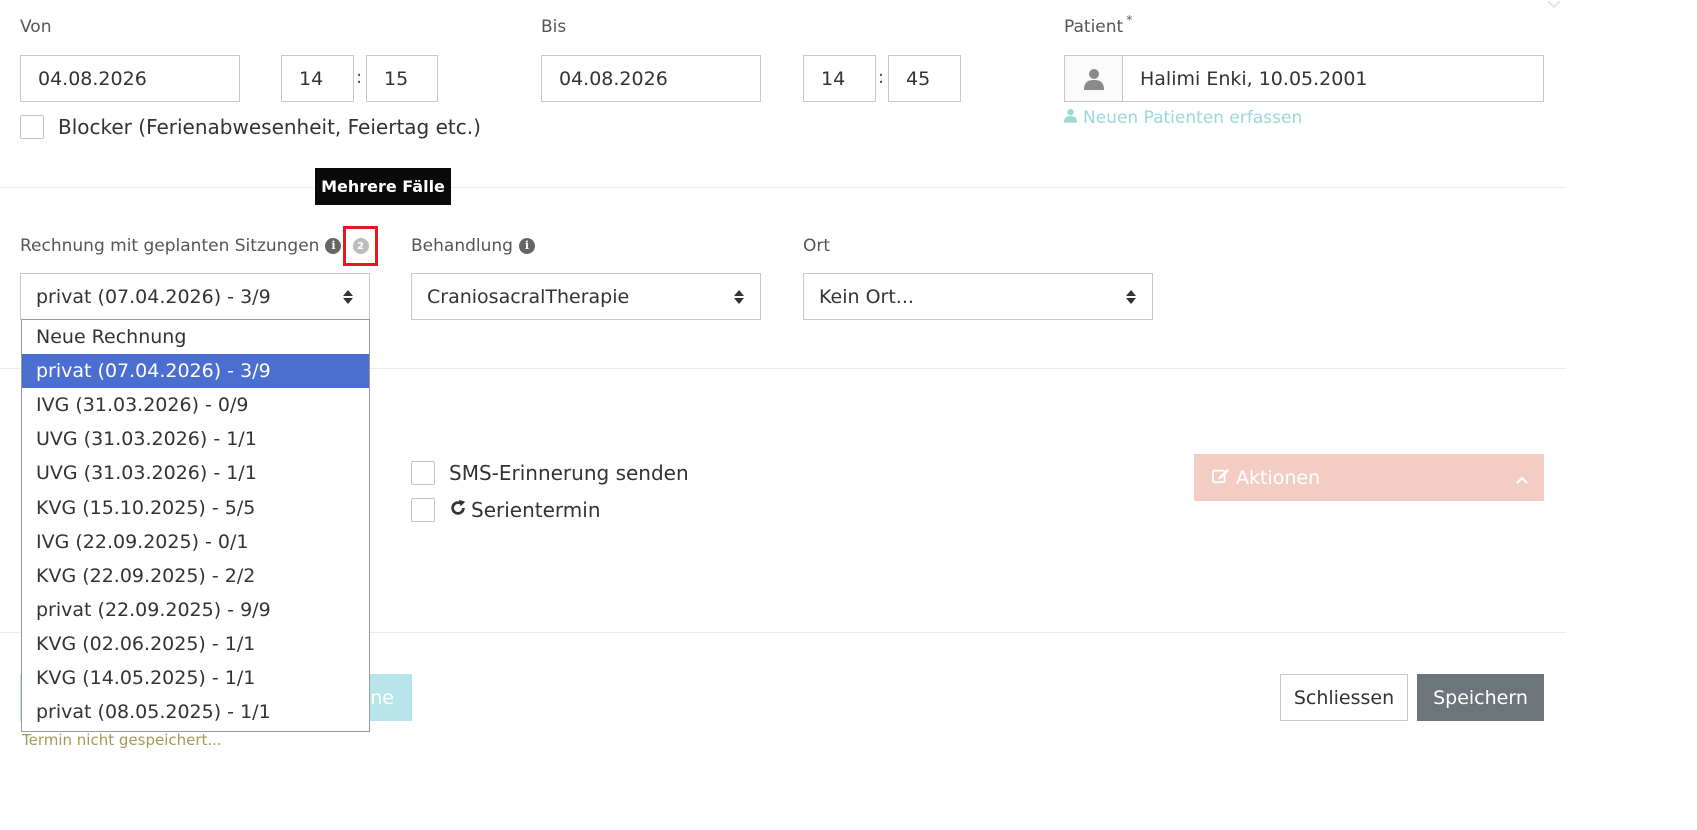  Describe the element at coordinates (1094, 78) in the screenshot. I see `user-icon` at that location.